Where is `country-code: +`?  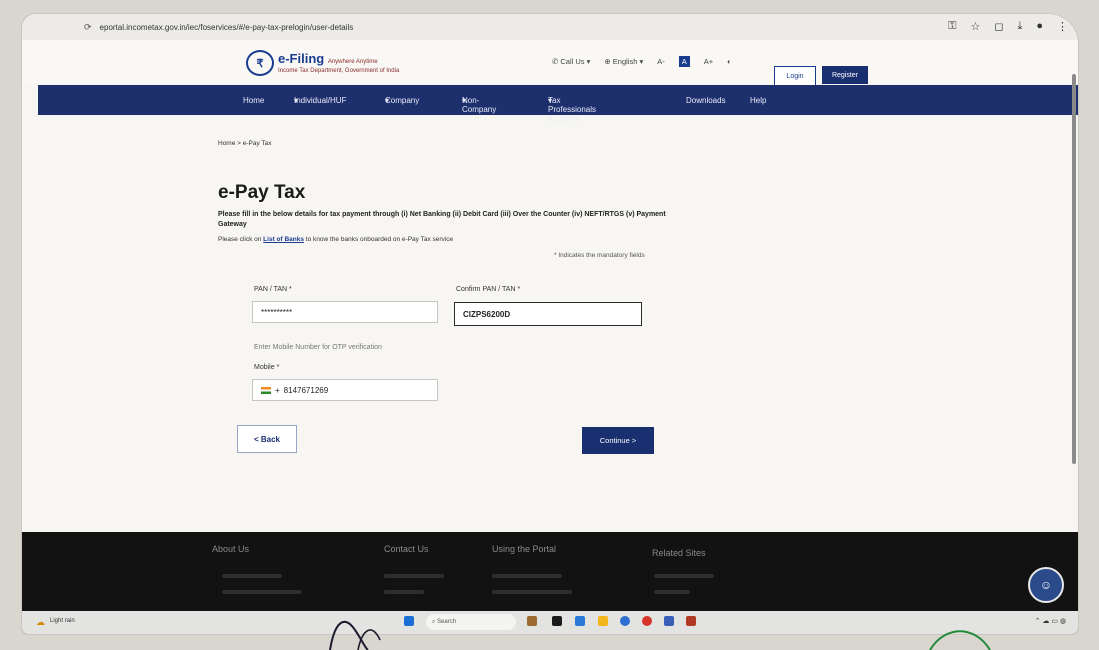 country-code: + is located at coordinates (277, 390).